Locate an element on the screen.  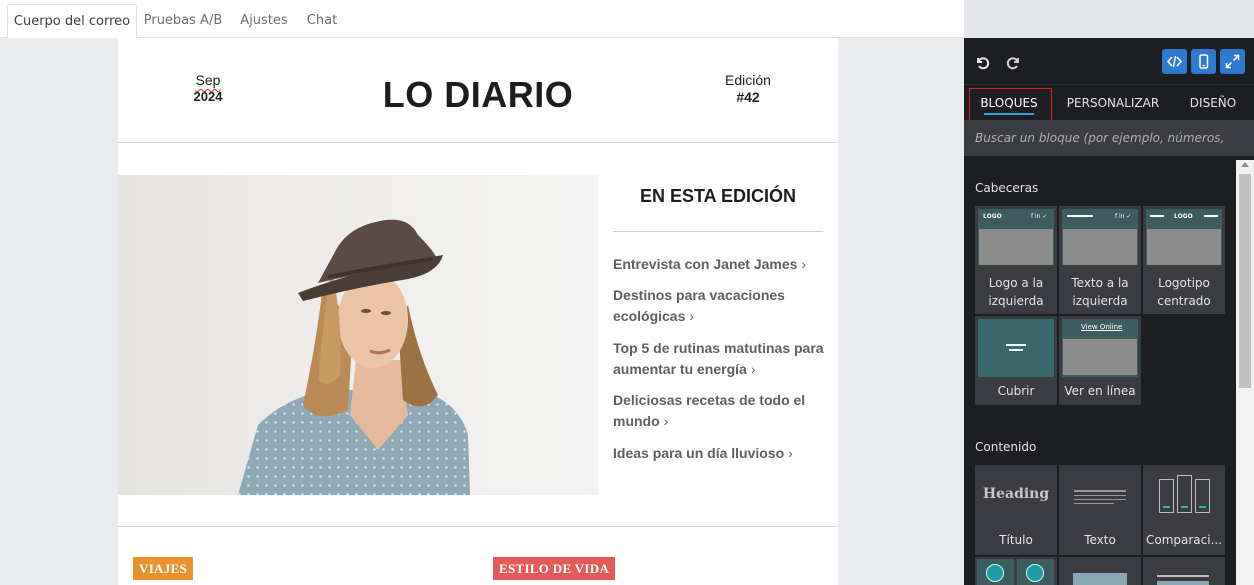
toc-divider is located at coordinates (718, 231).